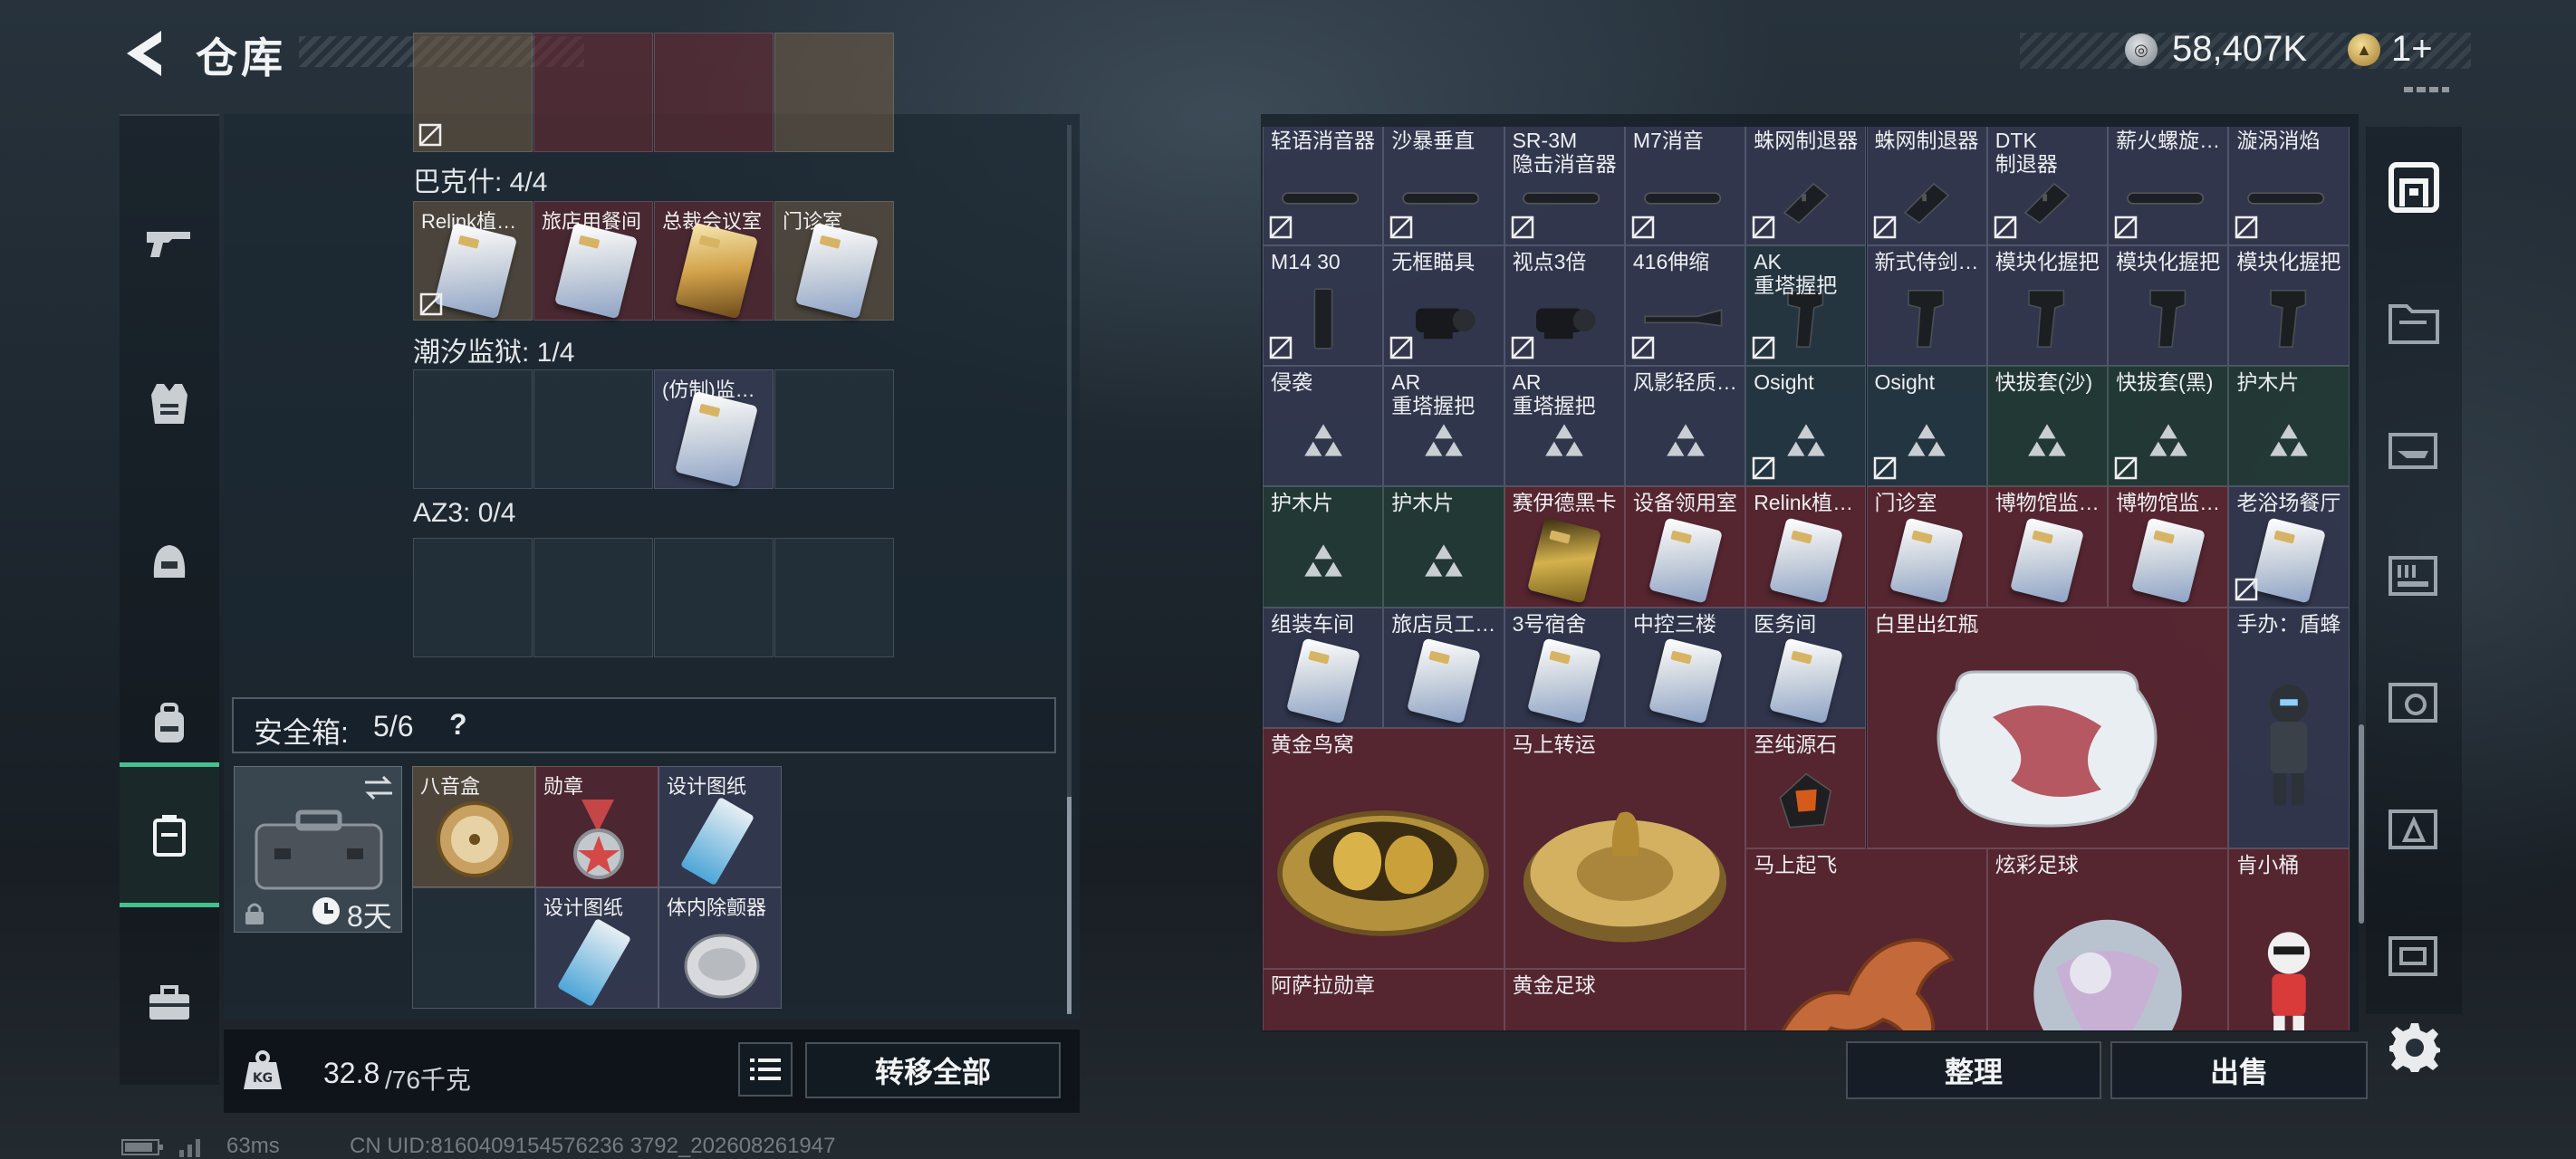 The width and height of the screenshot is (2576, 1159). Describe the element at coordinates (1564, 305) in the screenshot. I see `storage-item: 视点3倍` at that location.